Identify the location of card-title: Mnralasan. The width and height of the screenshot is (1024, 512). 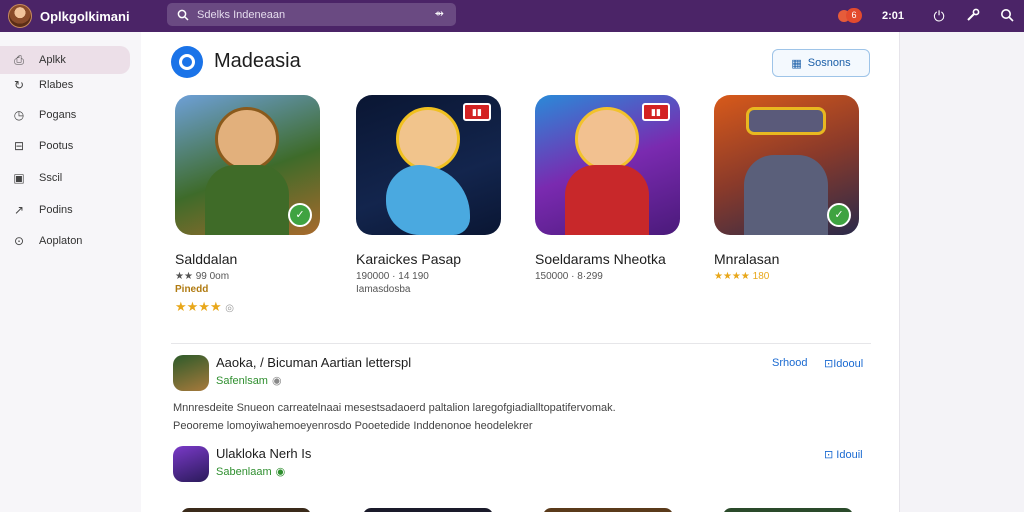
(747, 259).